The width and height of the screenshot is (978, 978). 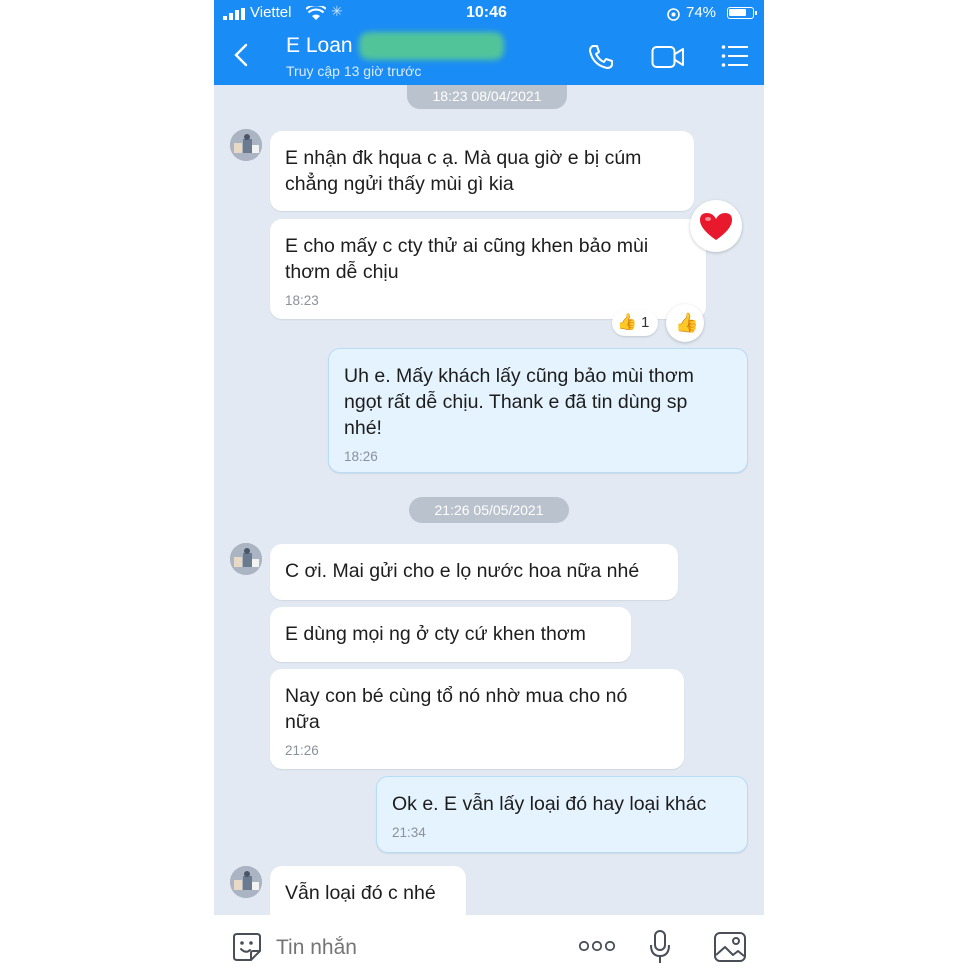 I want to click on carrier-name: Viettel, so click(x=271, y=12).